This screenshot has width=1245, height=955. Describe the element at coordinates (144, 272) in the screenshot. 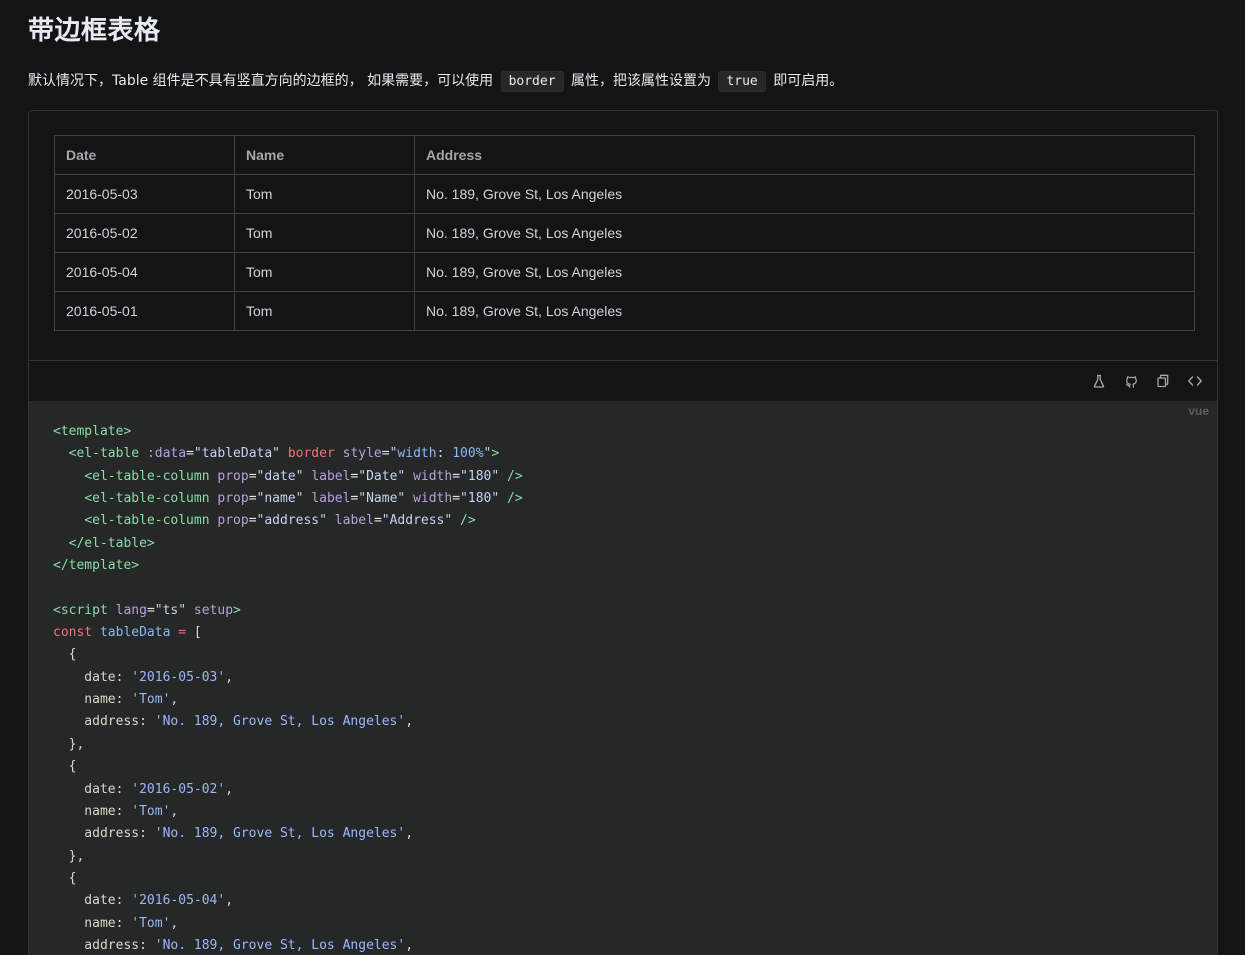

I see `cell-date: 2016-05-04` at that location.